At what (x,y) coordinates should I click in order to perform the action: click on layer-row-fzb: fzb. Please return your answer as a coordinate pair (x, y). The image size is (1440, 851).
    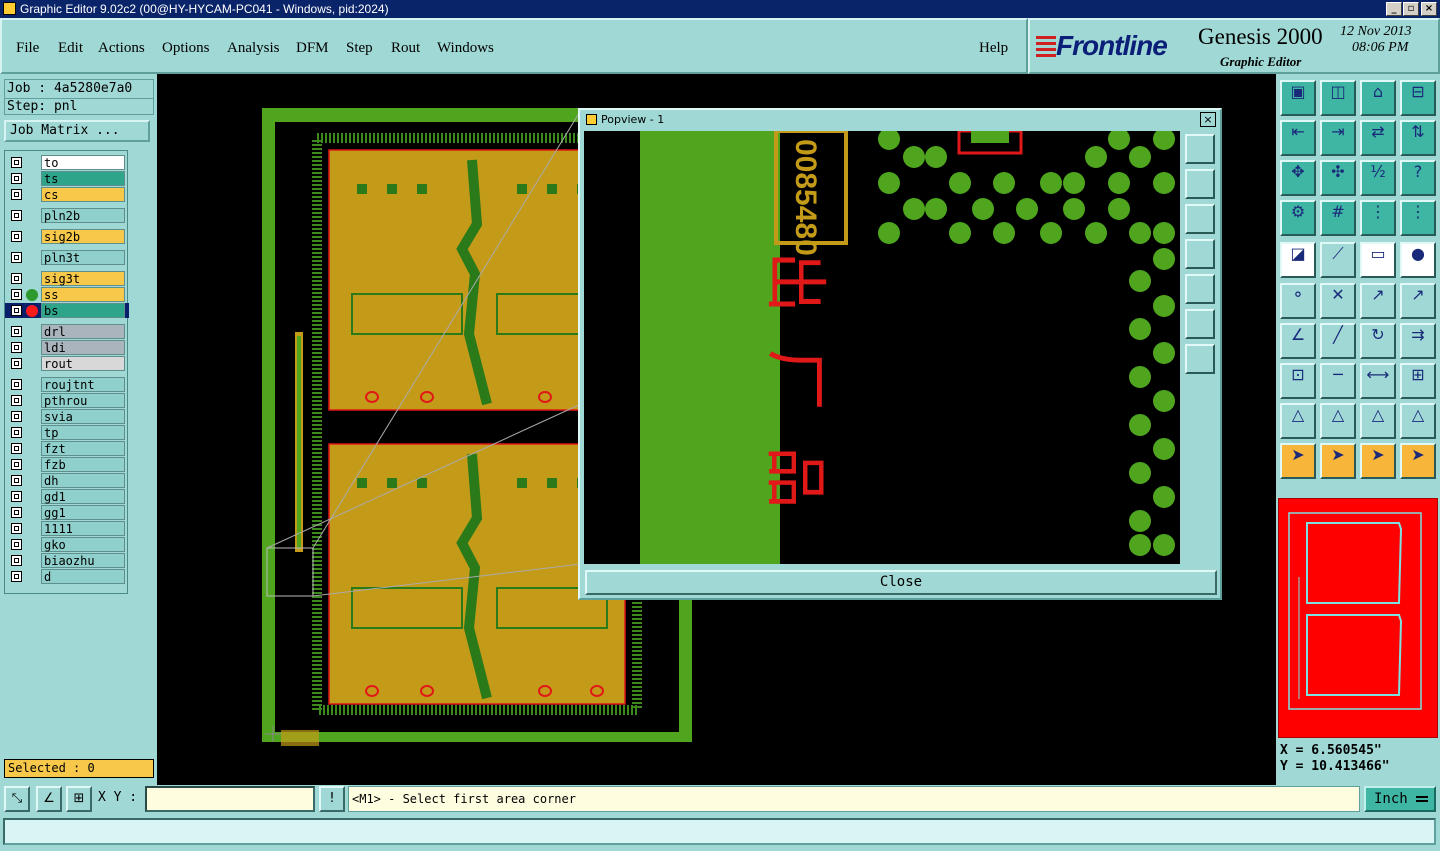
    Looking at the image, I should click on (67, 464).